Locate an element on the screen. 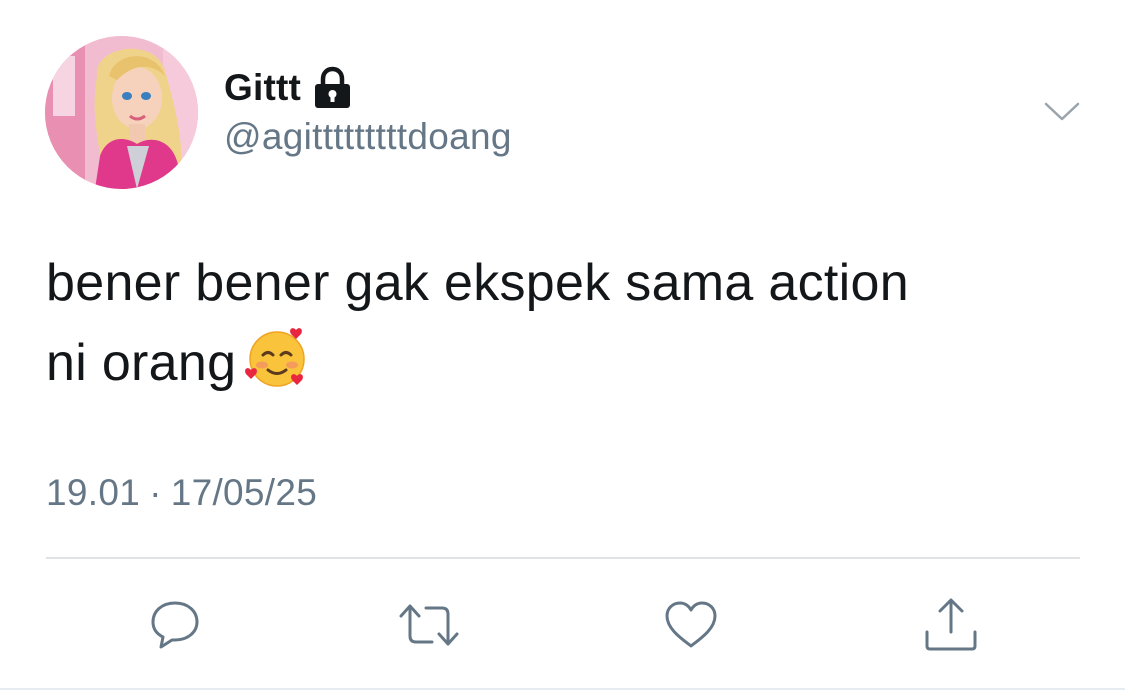 This screenshot has width=1125, height=691. like-button is located at coordinates (691, 625).